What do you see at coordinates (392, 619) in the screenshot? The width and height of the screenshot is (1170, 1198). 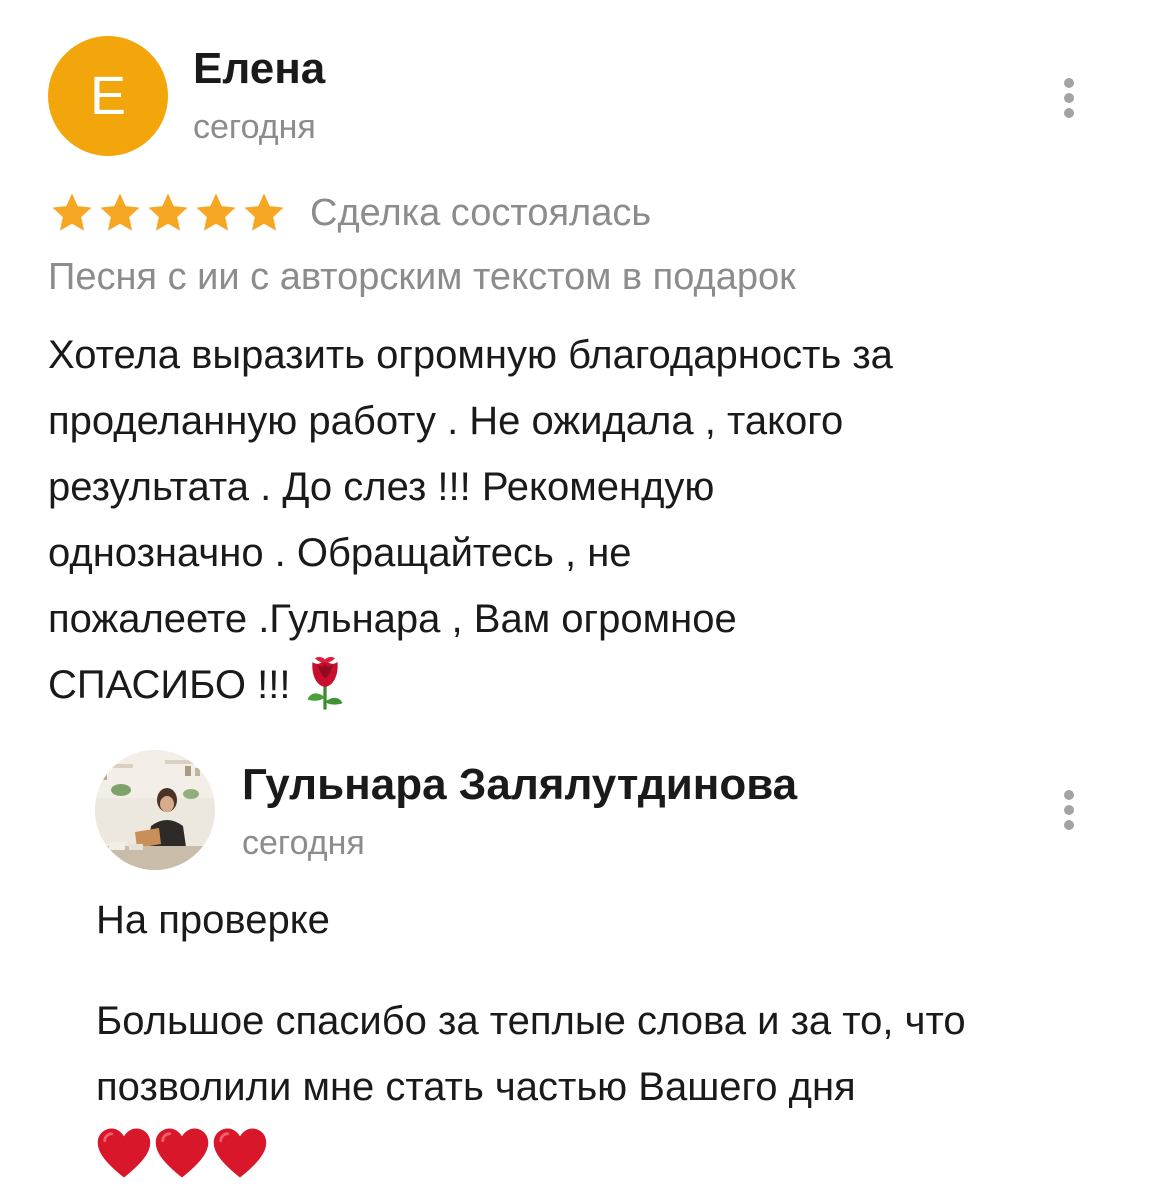 I see `review-text-line: пожалеете .Гульнара , Вам огромное` at bounding box center [392, 619].